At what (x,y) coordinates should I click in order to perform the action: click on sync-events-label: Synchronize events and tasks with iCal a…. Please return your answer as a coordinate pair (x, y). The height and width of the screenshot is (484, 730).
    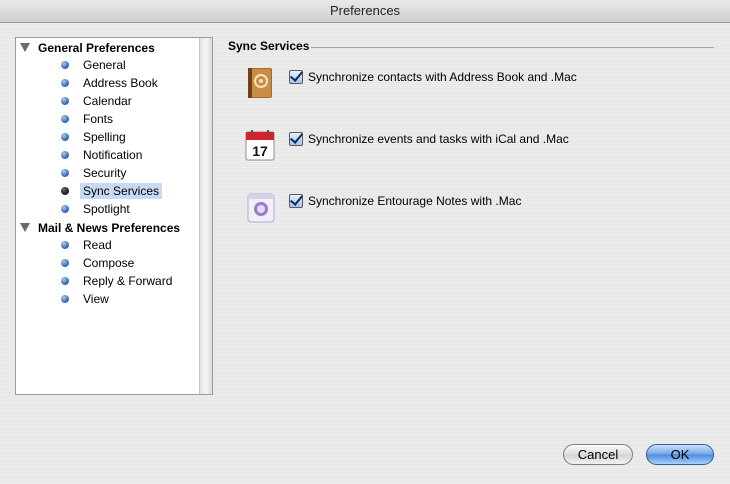
    Looking at the image, I should click on (438, 139).